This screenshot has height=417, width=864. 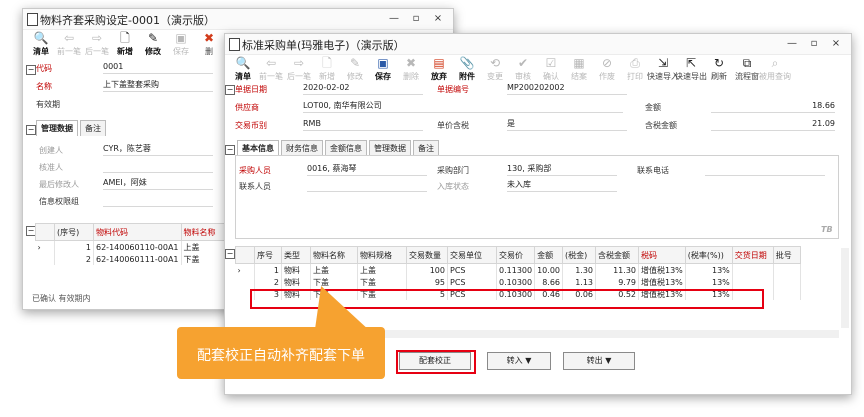 What do you see at coordinates (786, 255) in the screenshot?
I see `col-batch: 批号` at bounding box center [786, 255].